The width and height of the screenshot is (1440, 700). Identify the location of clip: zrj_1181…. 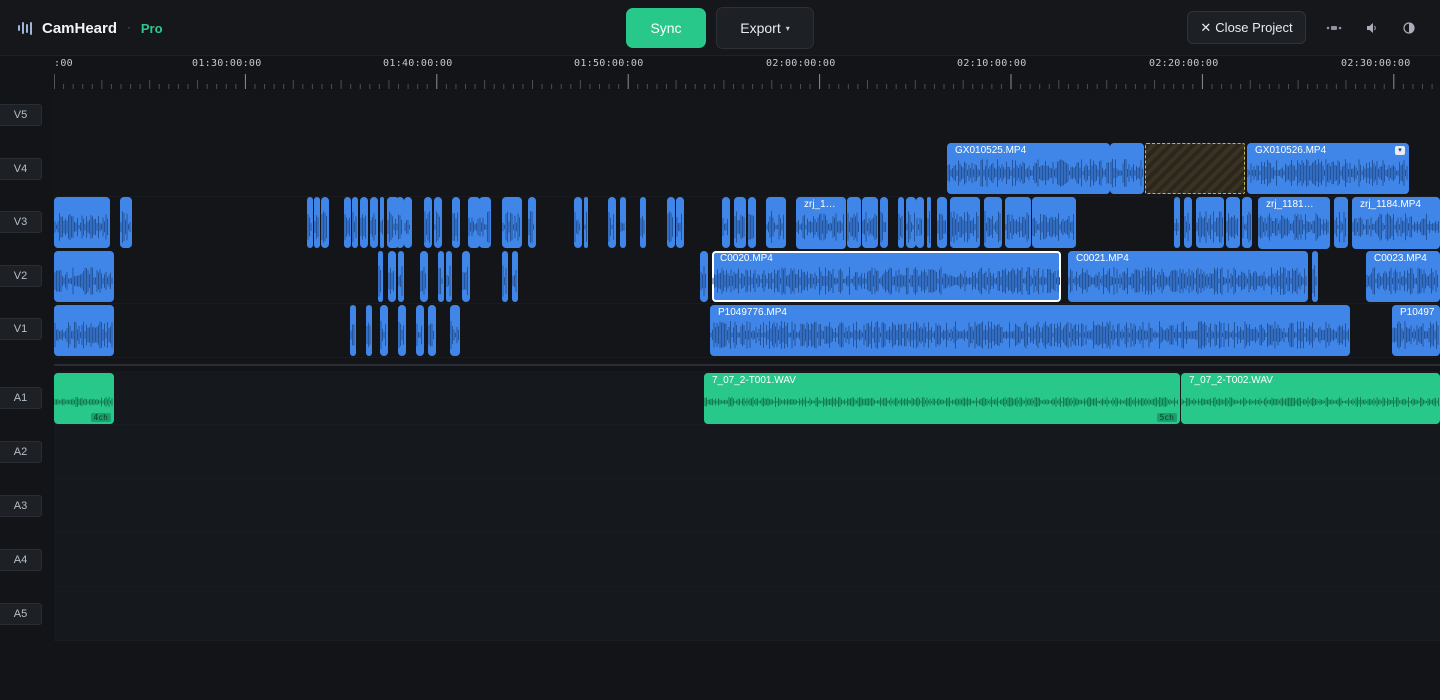
(1294, 223).